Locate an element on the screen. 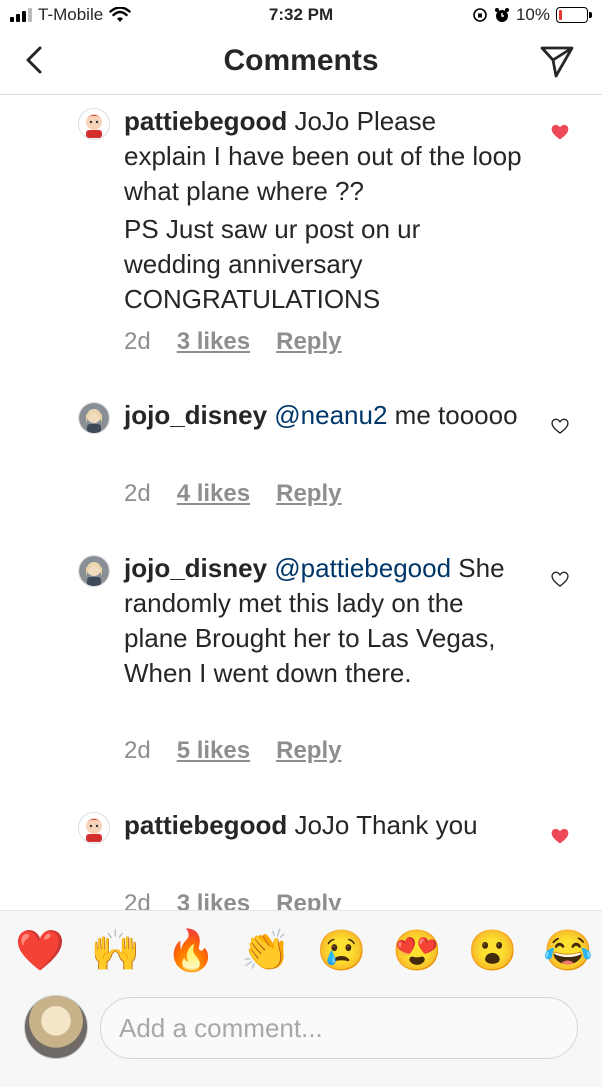 This screenshot has width=602, height=1087. header: Comments is located at coordinates (301, 63).